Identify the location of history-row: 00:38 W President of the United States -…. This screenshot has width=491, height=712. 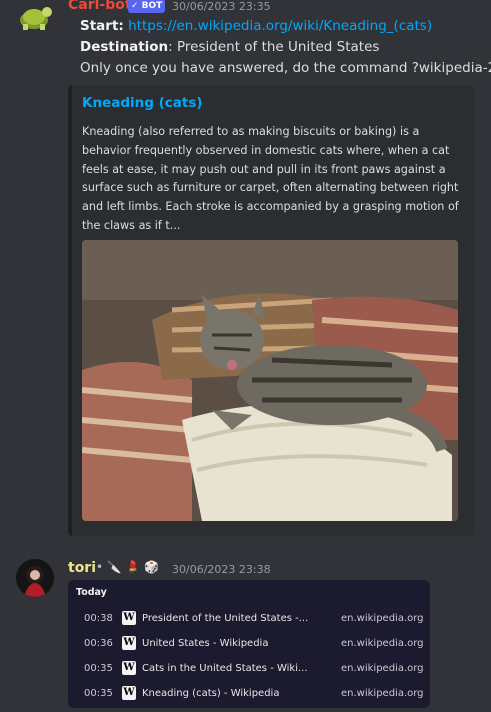
(249, 619).